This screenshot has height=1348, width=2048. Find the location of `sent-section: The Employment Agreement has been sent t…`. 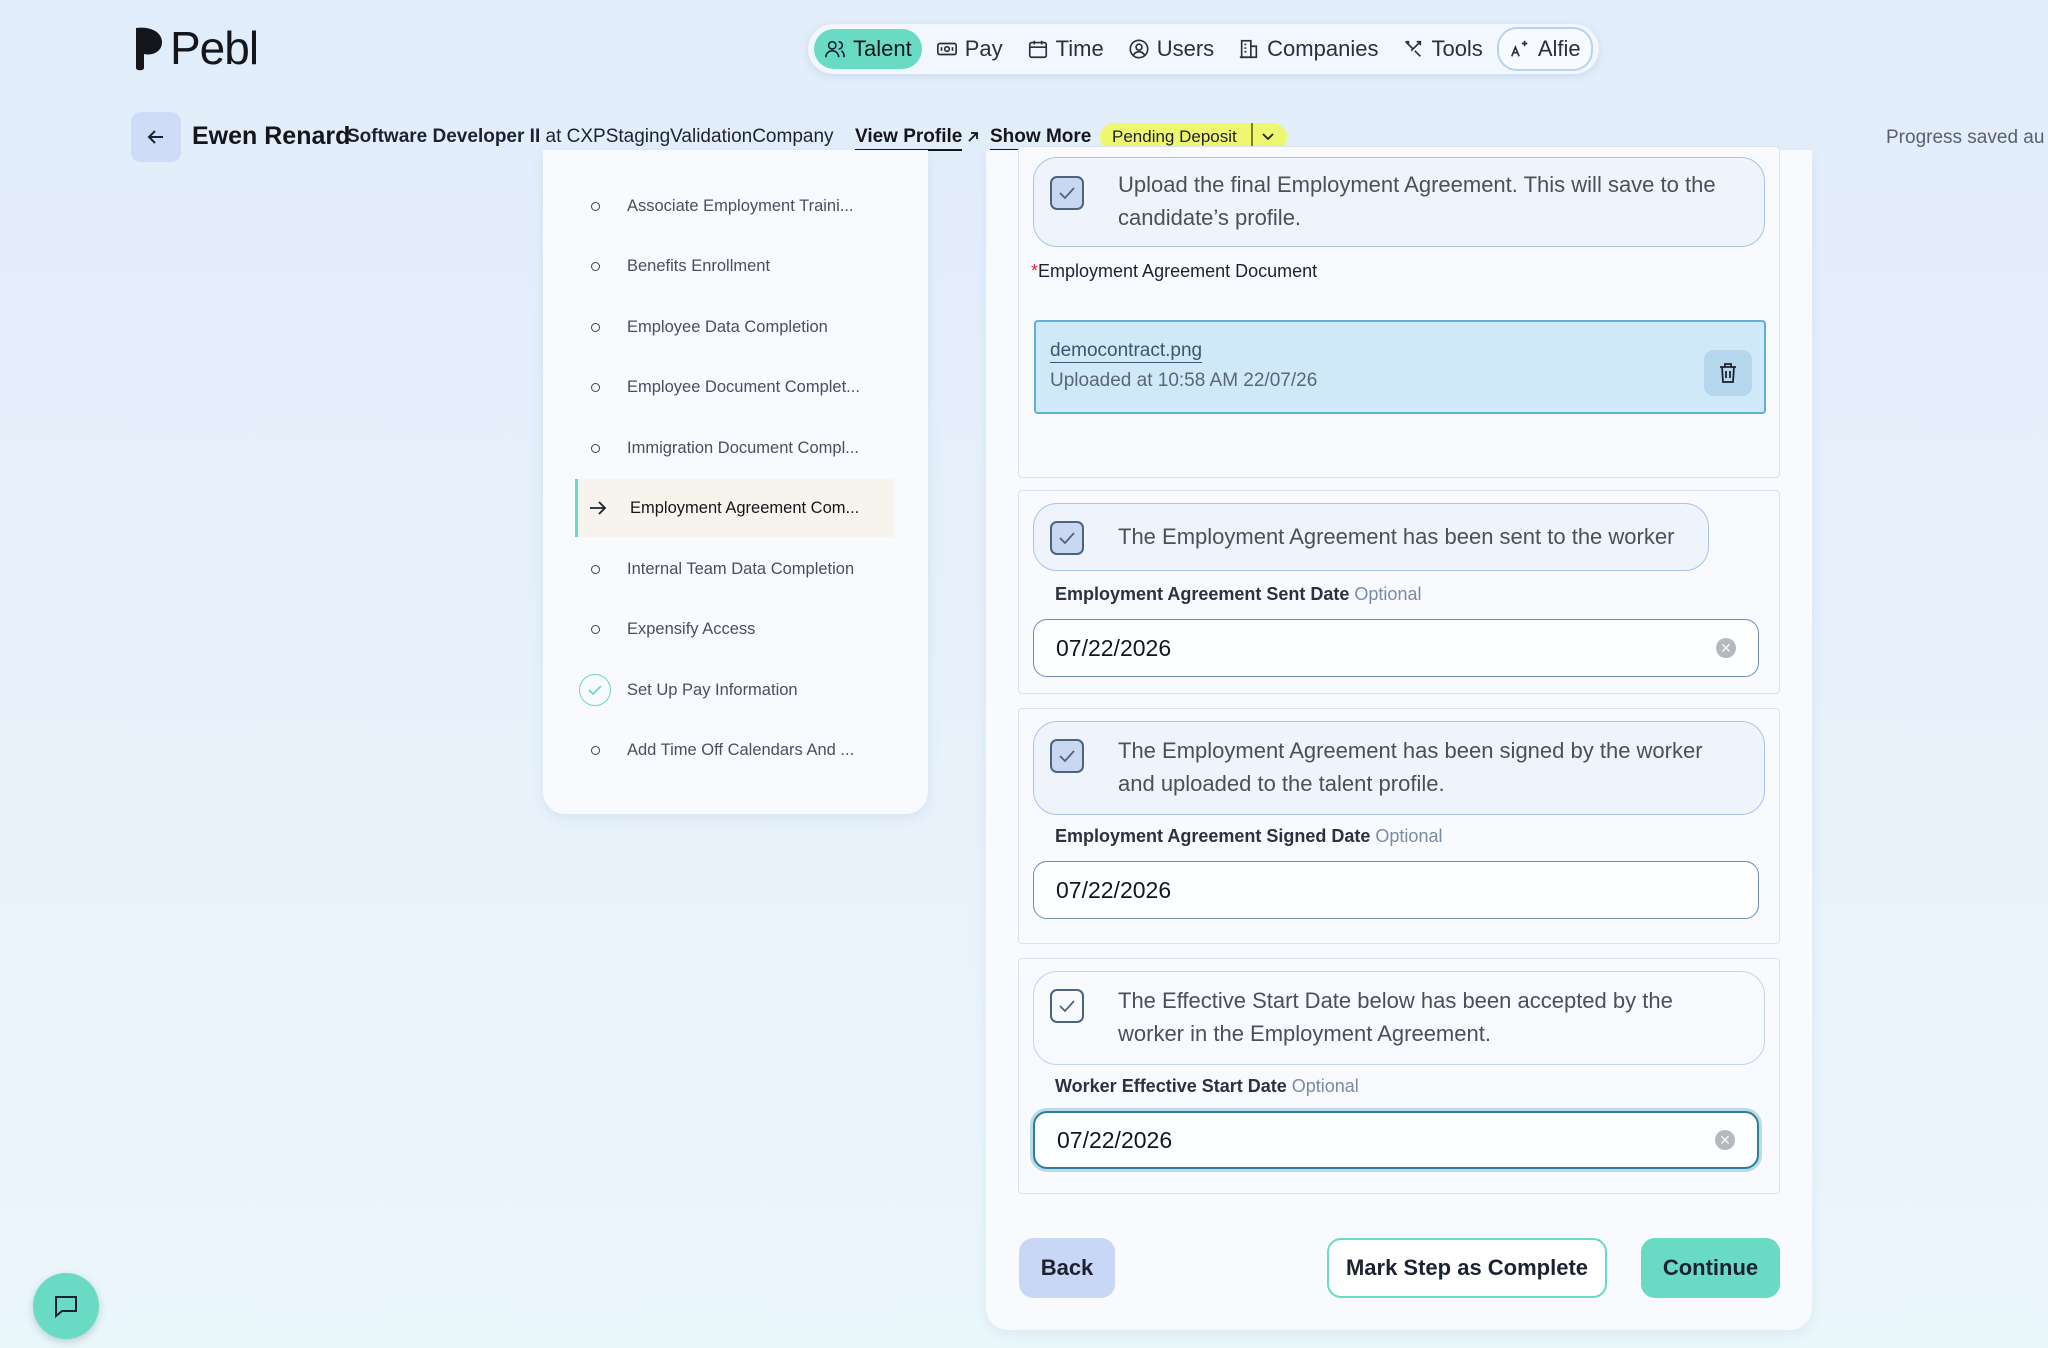

sent-section: The Employment Agreement has been sent t… is located at coordinates (1399, 592).